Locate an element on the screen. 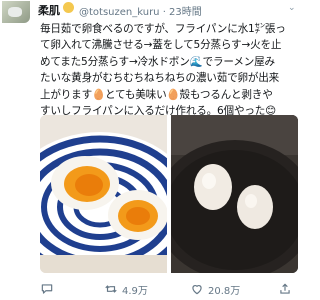 The image size is (320, 300). share-icon is located at coordinates (285, 288).